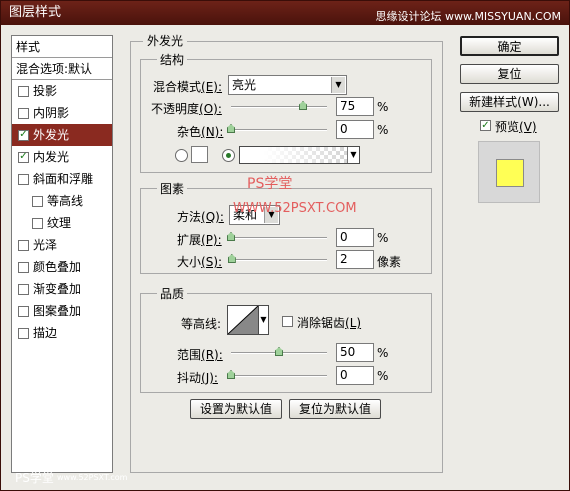 The width and height of the screenshot is (570, 491). Describe the element at coordinates (287, 321) in the screenshot. I see `antialias-checkbox` at that location.